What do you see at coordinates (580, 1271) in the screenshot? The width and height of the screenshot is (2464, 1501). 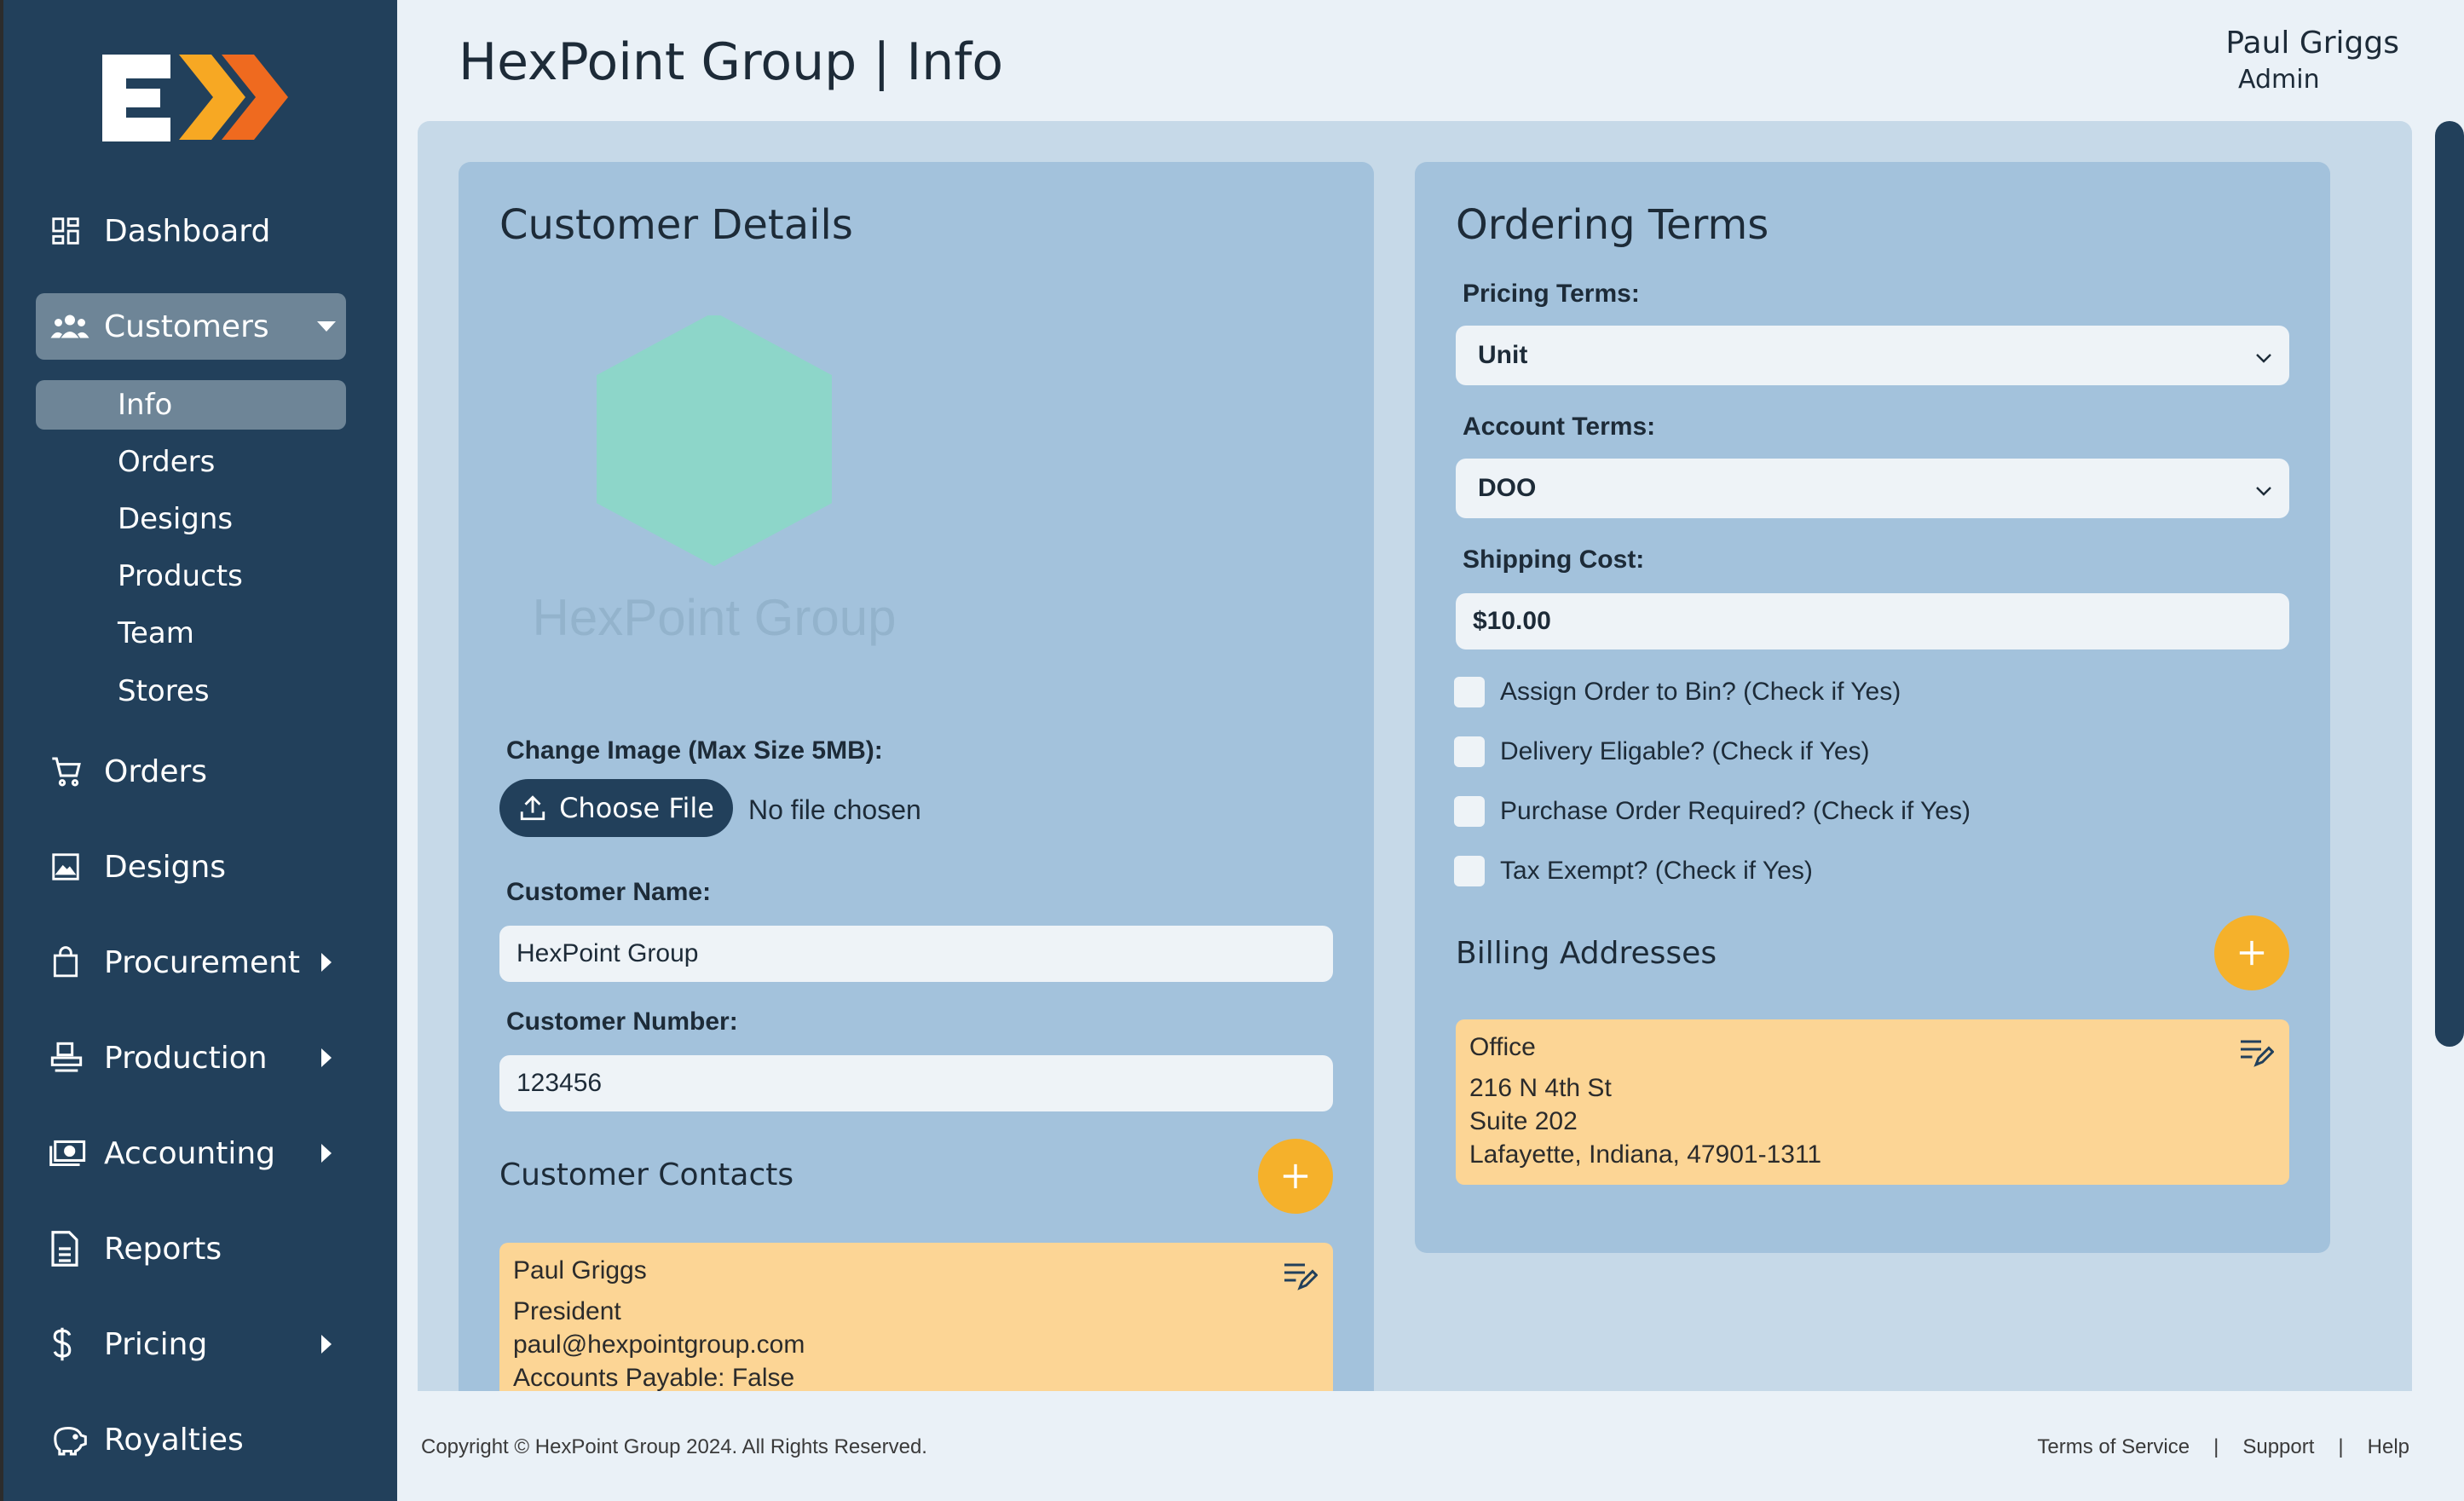 I see `contact-name: Paul Griggs` at bounding box center [580, 1271].